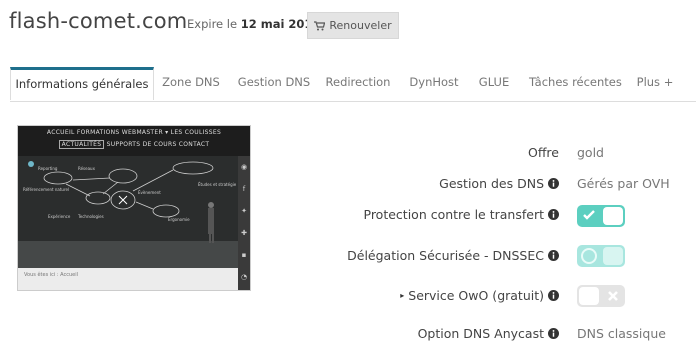 This screenshot has height=341, width=696. I want to click on owo-label: ▸ Service OwO (gratuit), so click(479, 295).